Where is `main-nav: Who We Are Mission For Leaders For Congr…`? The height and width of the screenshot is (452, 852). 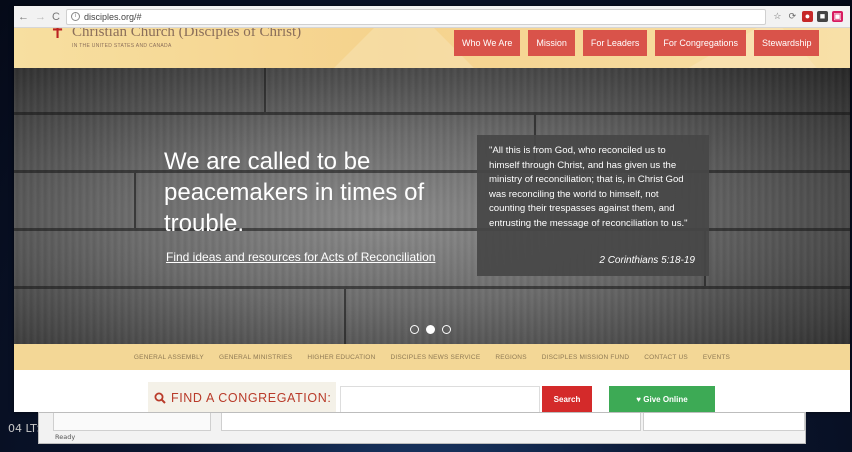 main-nav: Who We Are Mission For Leaders For Congr… is located at coordinates (637, 43).